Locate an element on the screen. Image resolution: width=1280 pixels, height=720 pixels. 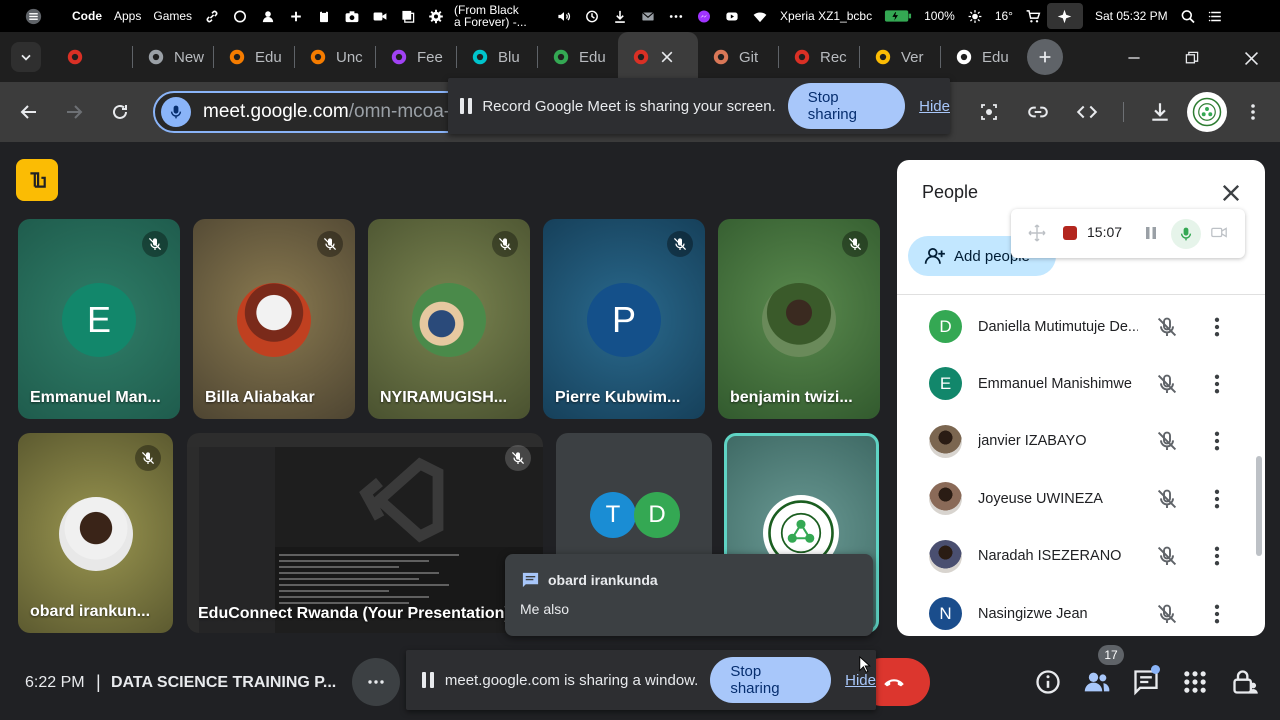
forward-button is located at coordinates (74, 112).